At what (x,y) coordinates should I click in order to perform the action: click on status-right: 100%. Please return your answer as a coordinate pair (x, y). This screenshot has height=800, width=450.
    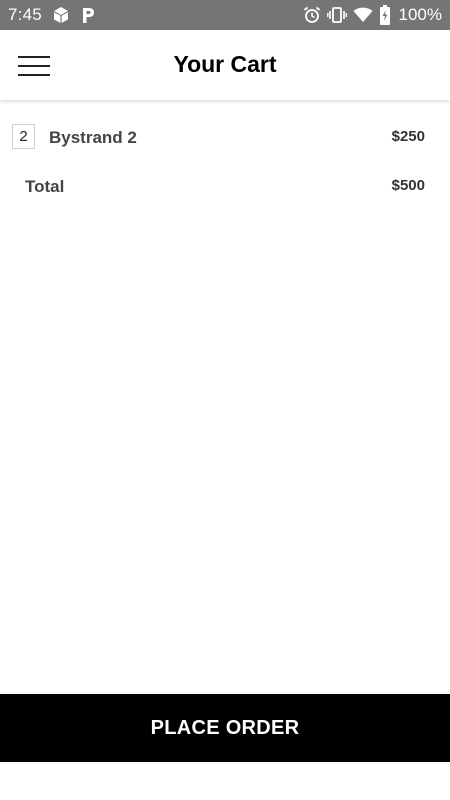
    Looking at the image, I should click on (372, 15).